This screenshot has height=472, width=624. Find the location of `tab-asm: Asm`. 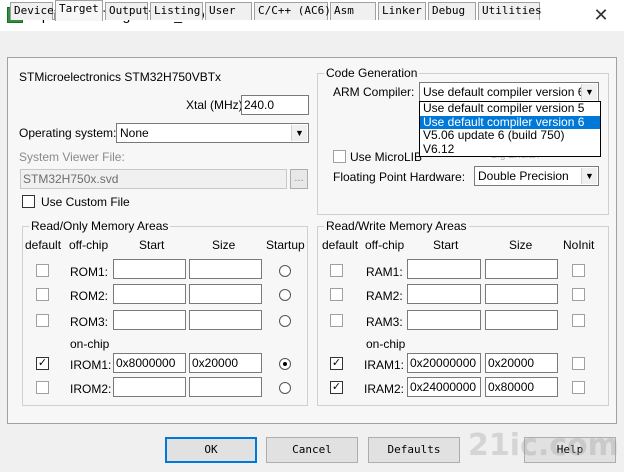

tab-asm: Asm is located at coordinates (353, 11).